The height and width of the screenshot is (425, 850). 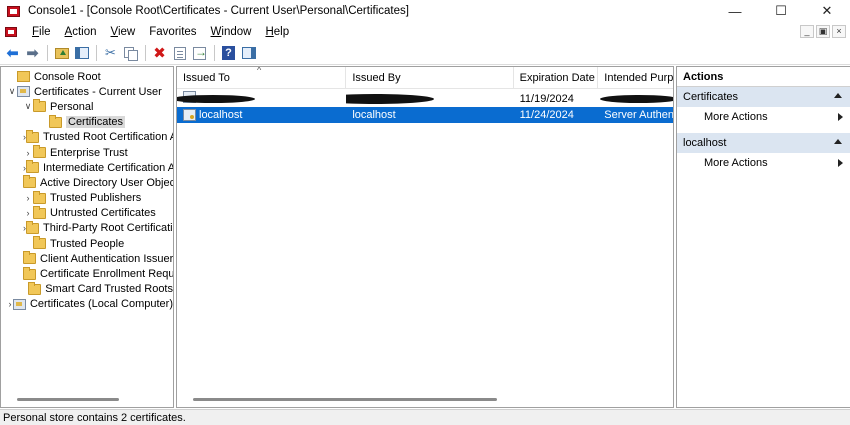 I want to click on minimize-button: —, so click(x=735, y=11).